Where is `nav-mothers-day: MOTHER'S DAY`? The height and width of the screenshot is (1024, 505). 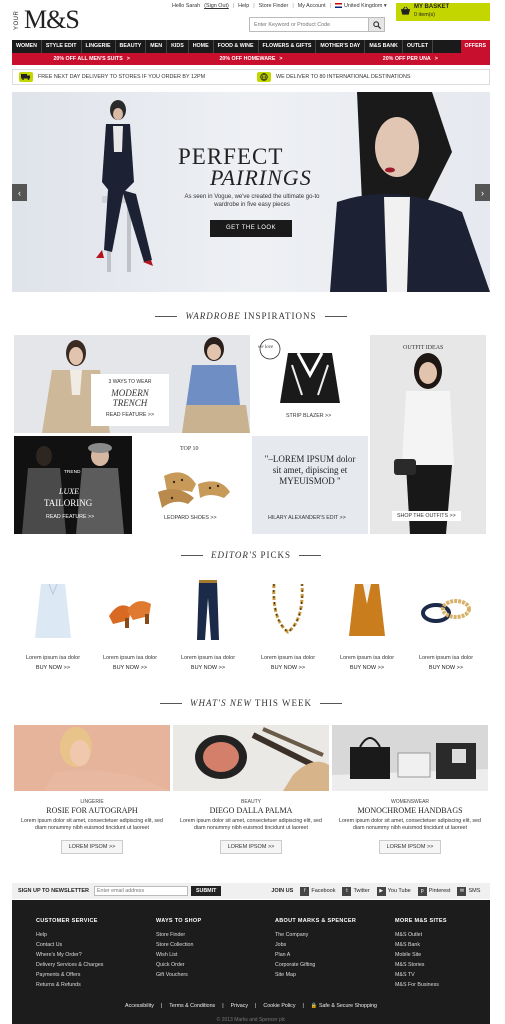
nav-mothers-day: MOTHER'S DAY is located at coordinates (341, 46).